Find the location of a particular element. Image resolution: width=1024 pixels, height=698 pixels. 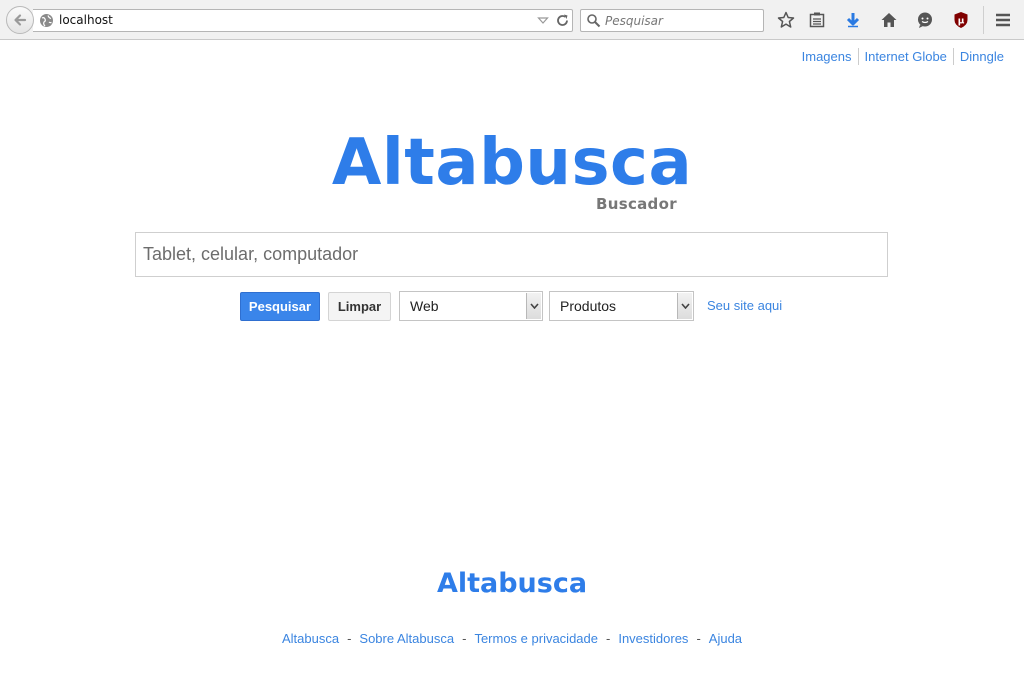

ublock-icon: µ is located at coordinates (961, 20).